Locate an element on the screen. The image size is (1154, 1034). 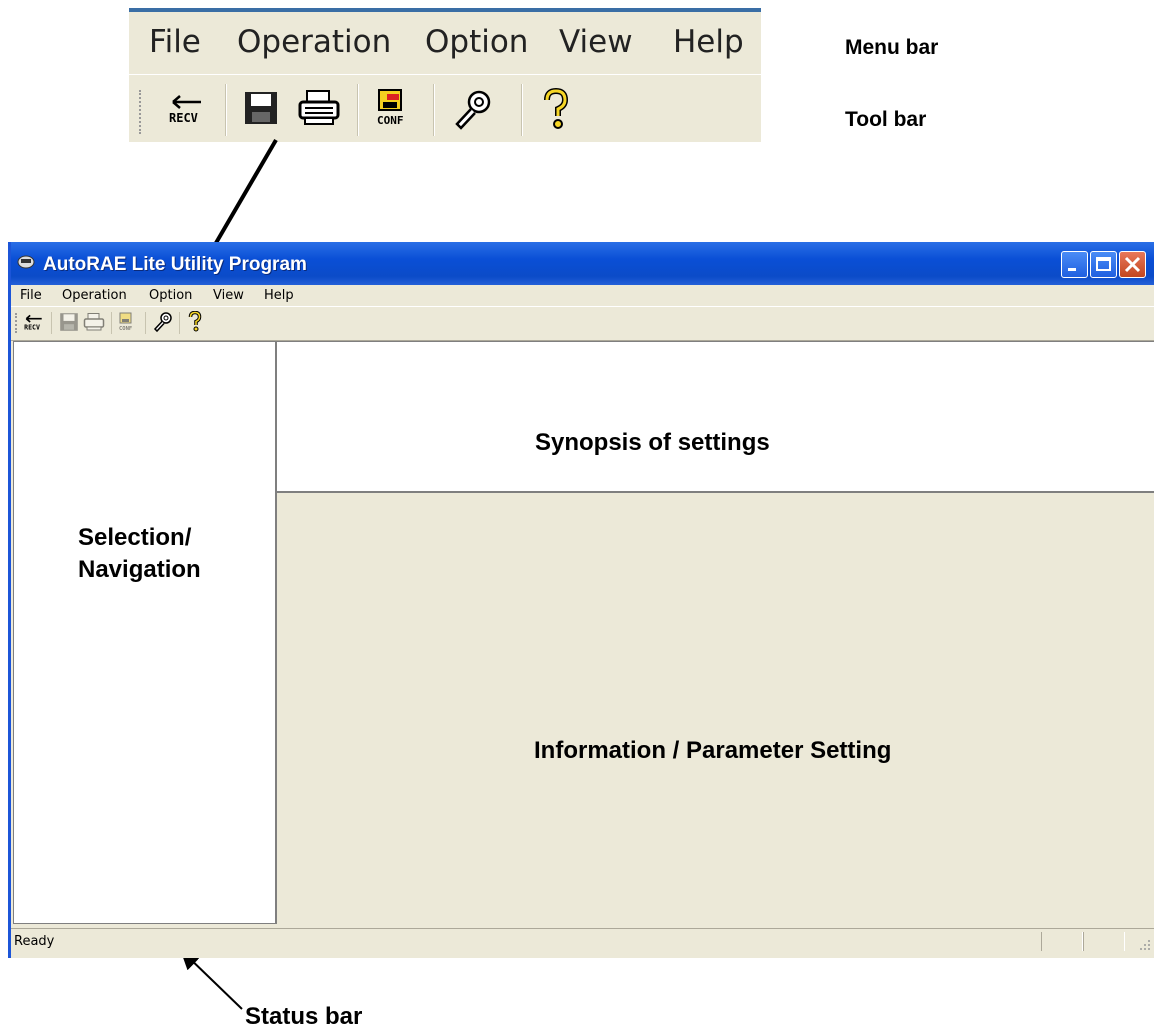
close-icon is located at coordinates (1132, 264).